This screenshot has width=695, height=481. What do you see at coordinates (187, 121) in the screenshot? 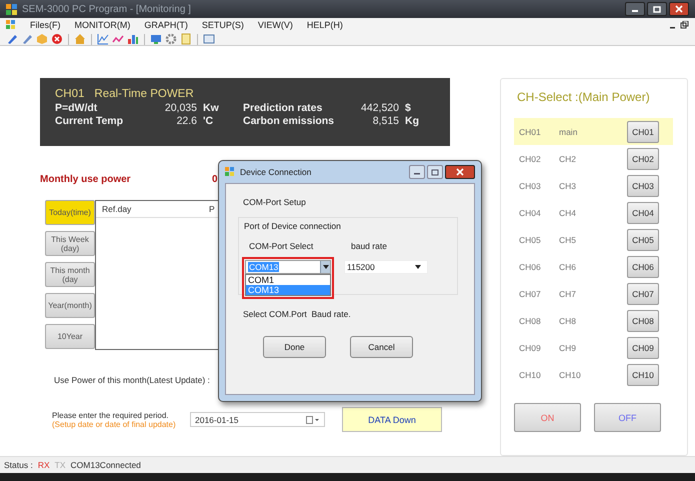
I see `metric-value: 22.6` at bounding box center [187, 121].